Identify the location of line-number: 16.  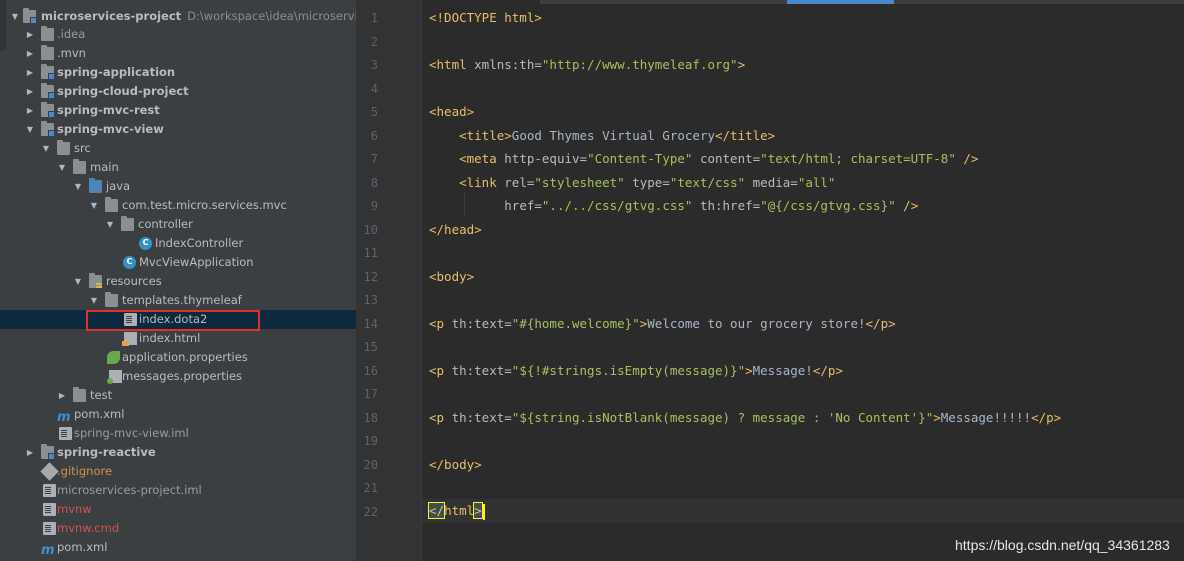
(370, 371).